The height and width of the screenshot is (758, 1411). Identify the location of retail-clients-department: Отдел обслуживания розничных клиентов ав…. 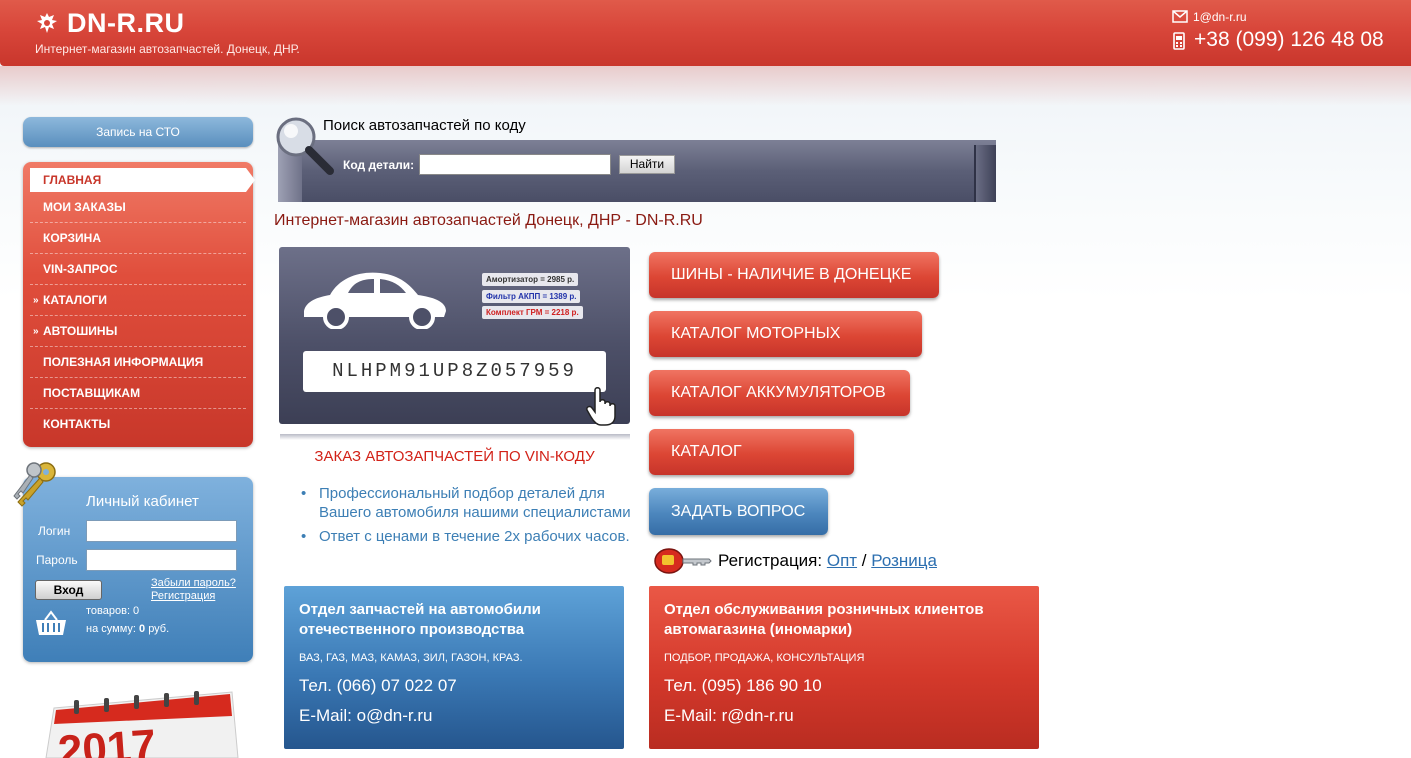
(844, 667).